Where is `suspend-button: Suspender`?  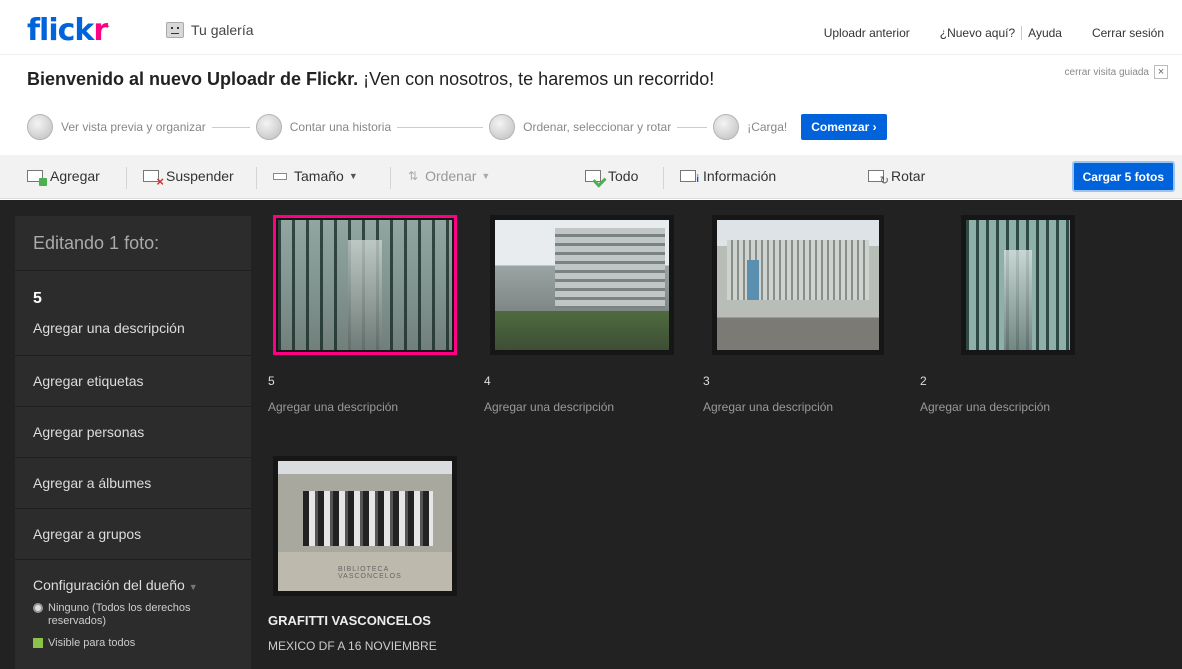 suspend-button: Suspender is located at coordinates (188, 178).